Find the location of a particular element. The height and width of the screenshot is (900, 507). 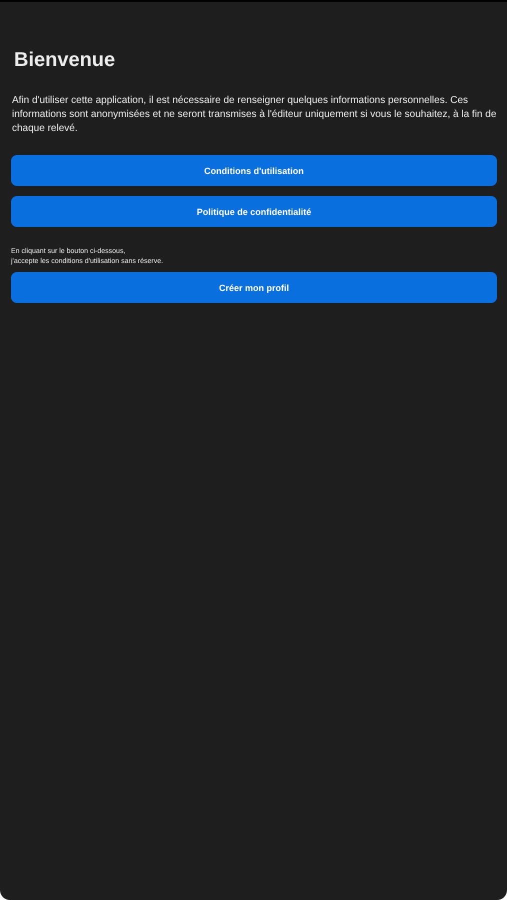

link-button: Politique de confidentialité is located at coordinates (254, 211).